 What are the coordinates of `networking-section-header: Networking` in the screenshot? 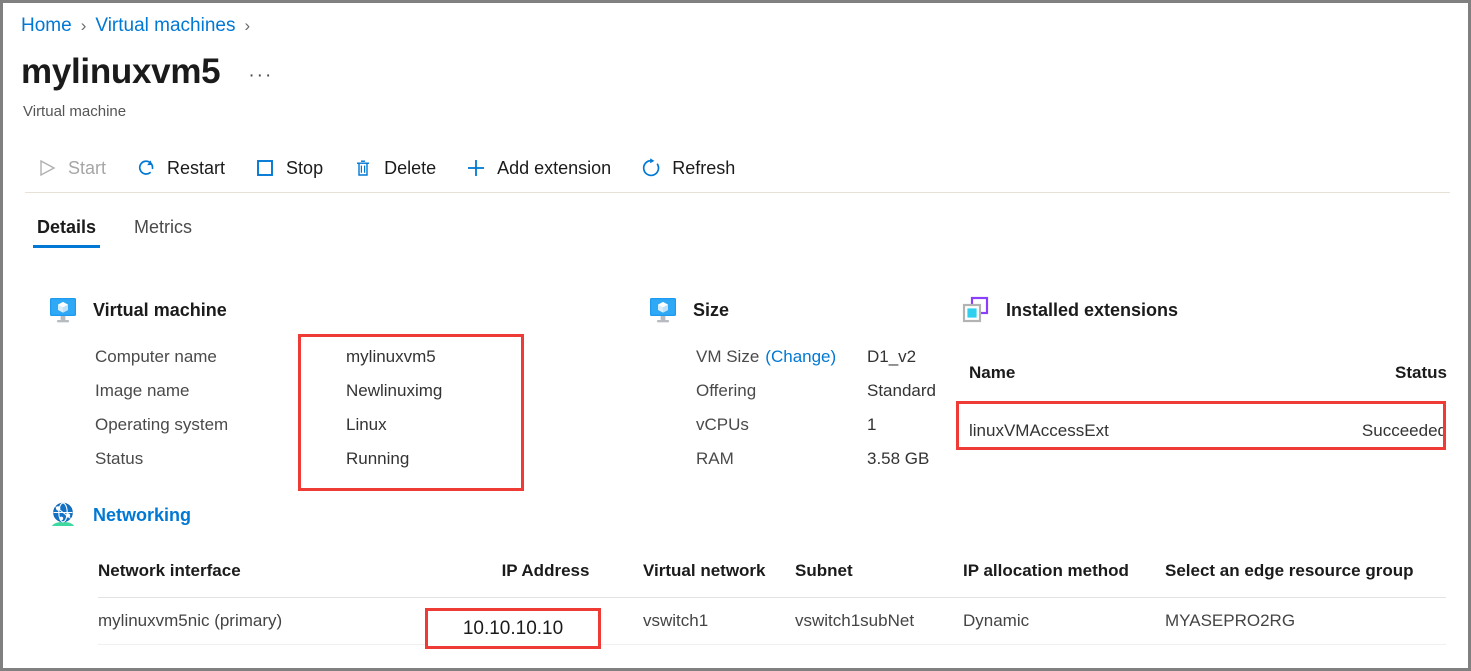 It's located at (119, 515).